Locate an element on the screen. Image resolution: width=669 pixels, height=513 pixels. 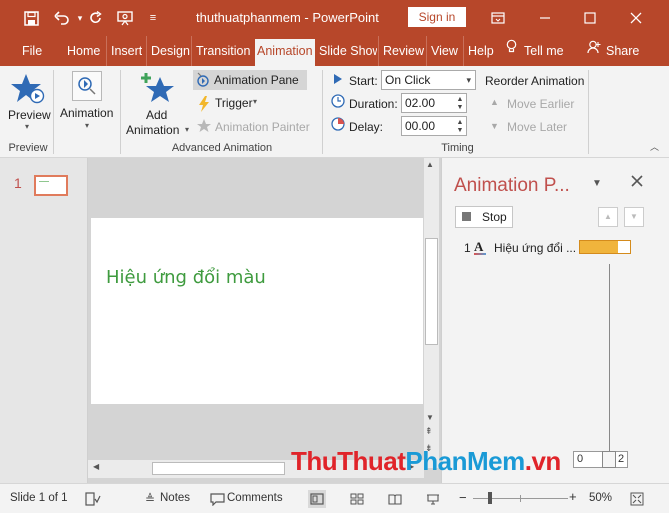
move-down-icon: ▼ is located at coordinates (634, 217).